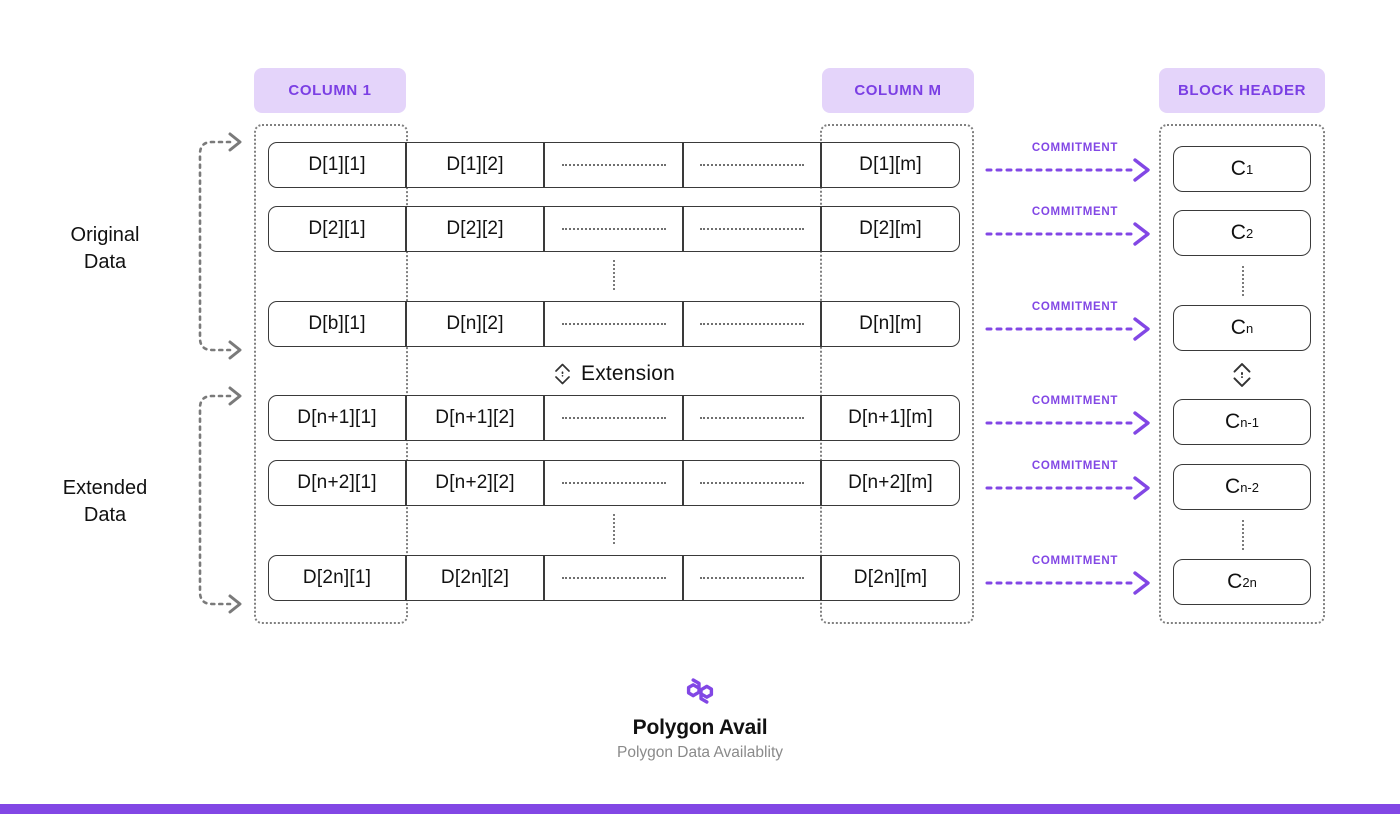 The width and height of the screenshot is (1400, 814). Describe the element at coordinates (105, 262) in the screenshot. I see `original-data-label-line2: Data` at that location.